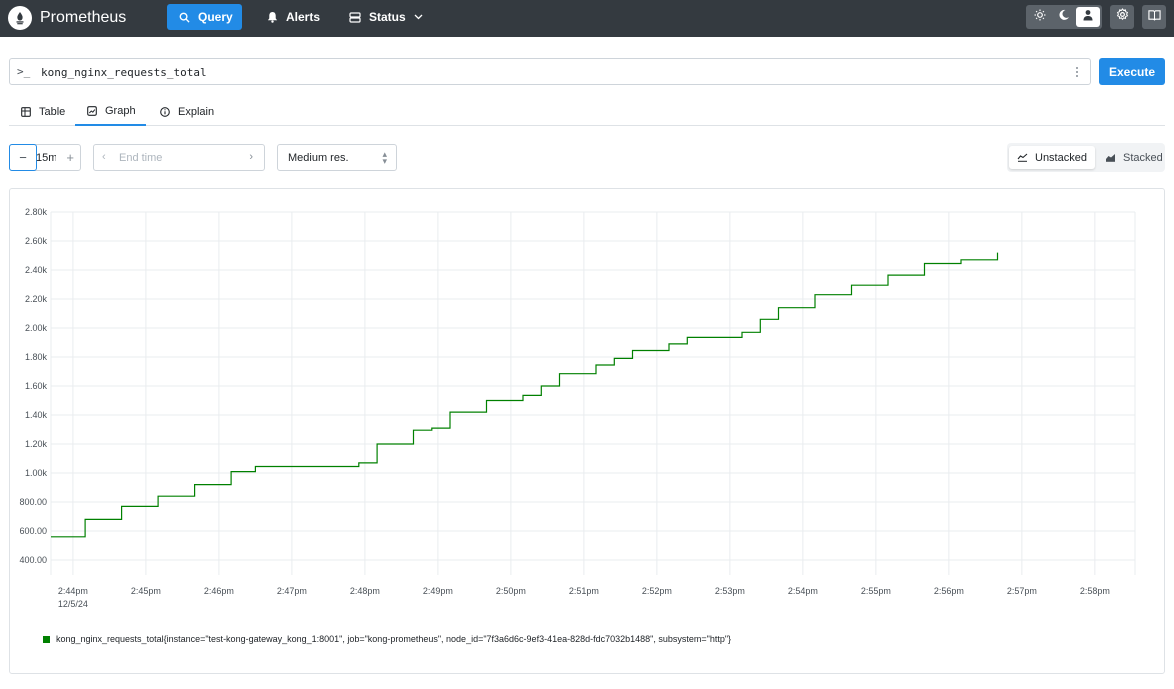  Describe the element at coordinates (36, 212) in the screenshot. I see `y-tick-label: 2.80k` at that location.